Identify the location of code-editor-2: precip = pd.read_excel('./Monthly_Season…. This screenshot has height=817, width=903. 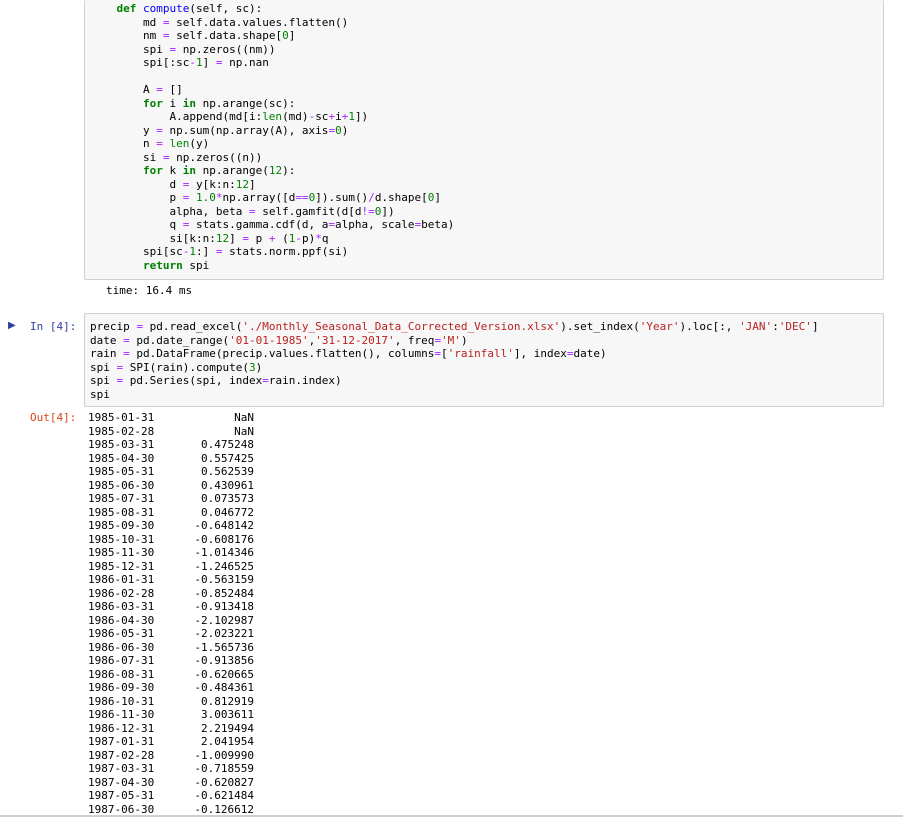
(454, 360).